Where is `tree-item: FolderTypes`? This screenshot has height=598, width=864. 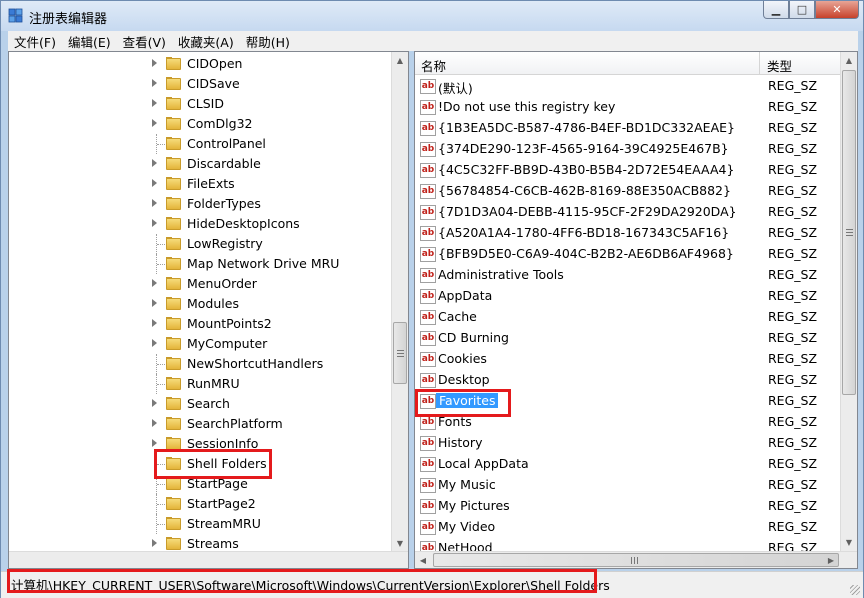 tree-item: FolderTypes is located at coordinates (199, 204).